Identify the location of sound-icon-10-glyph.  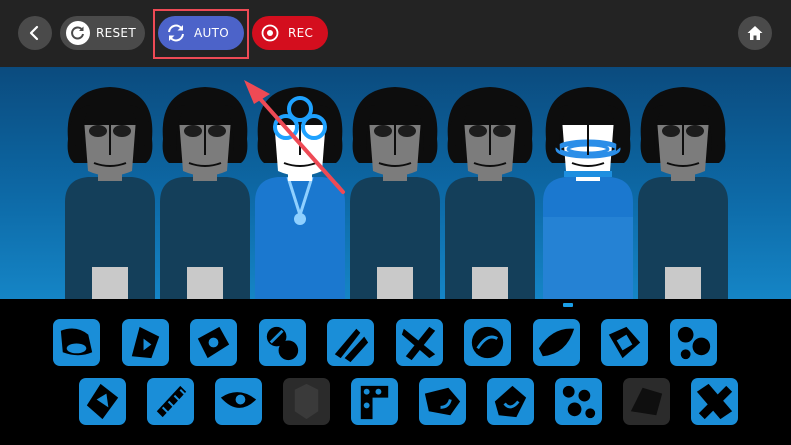
(693, 343).